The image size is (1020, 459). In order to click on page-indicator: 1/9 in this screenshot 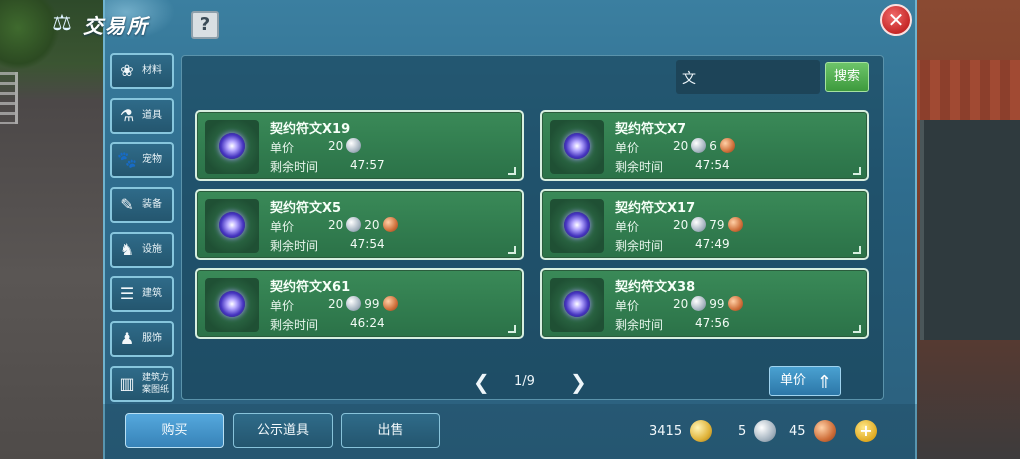, I will do `click(524, 381)`.